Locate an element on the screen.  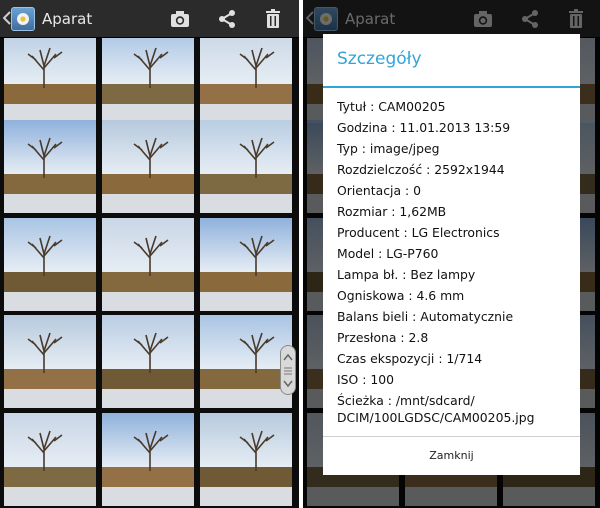
photo-tree-leaning-close is located at coordinates (50, 459).